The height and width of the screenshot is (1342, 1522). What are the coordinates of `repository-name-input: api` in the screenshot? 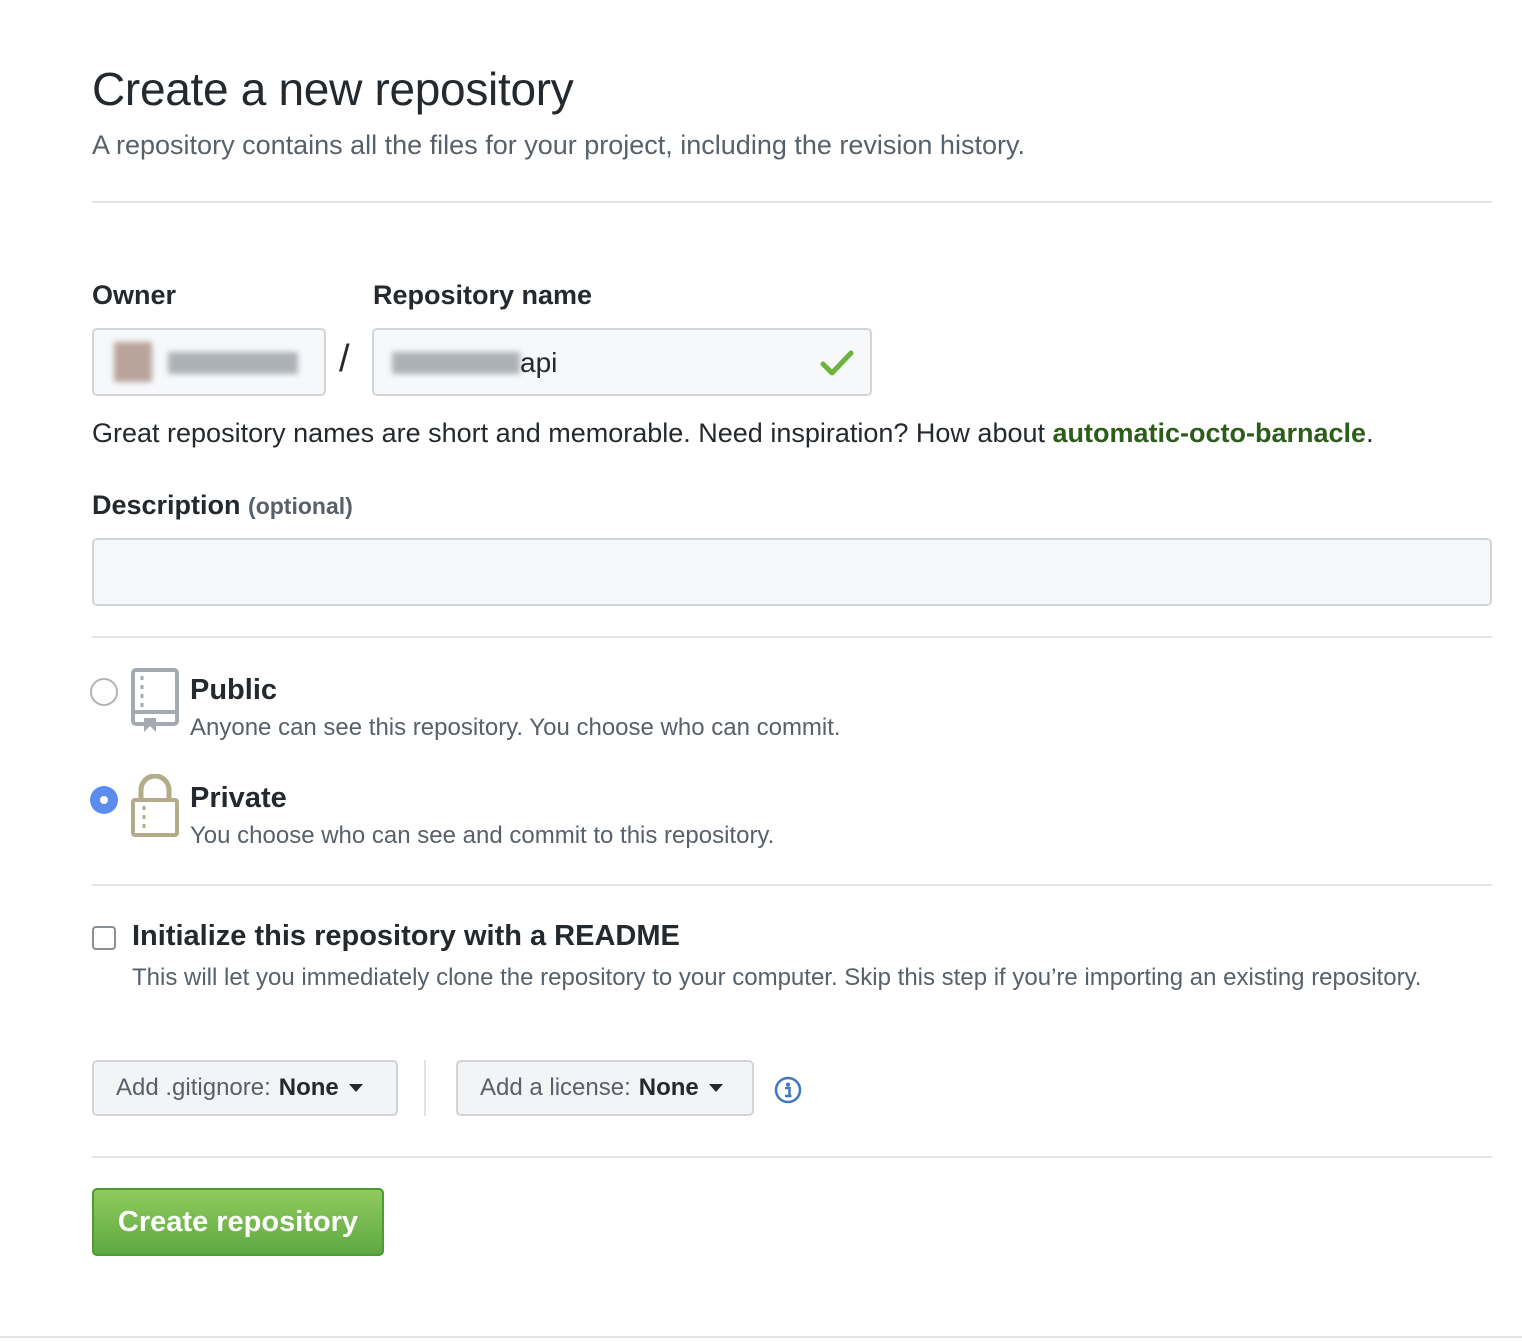 It's located at (622, 362).